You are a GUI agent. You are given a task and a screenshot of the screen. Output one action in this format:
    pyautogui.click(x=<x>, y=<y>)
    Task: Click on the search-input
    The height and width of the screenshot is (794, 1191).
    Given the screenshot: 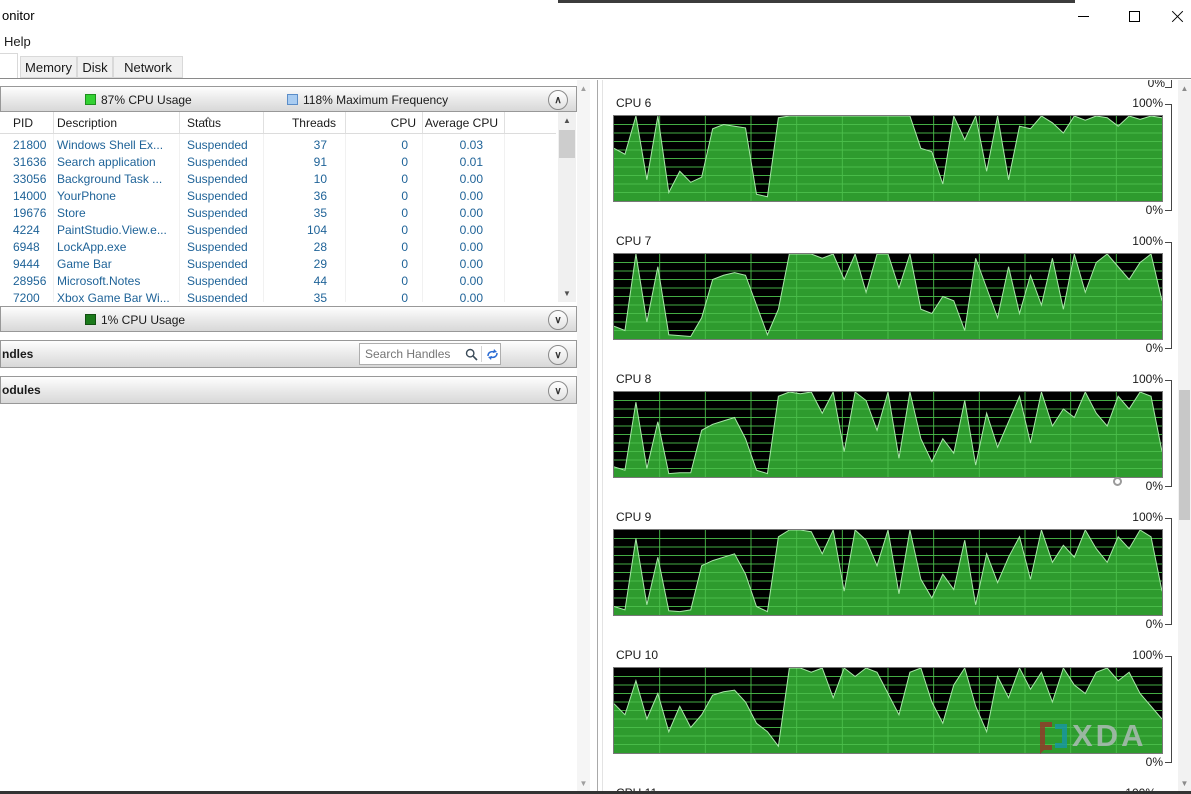 What is the action you would take?
    pyautogui.click(x=412, y=354)
    